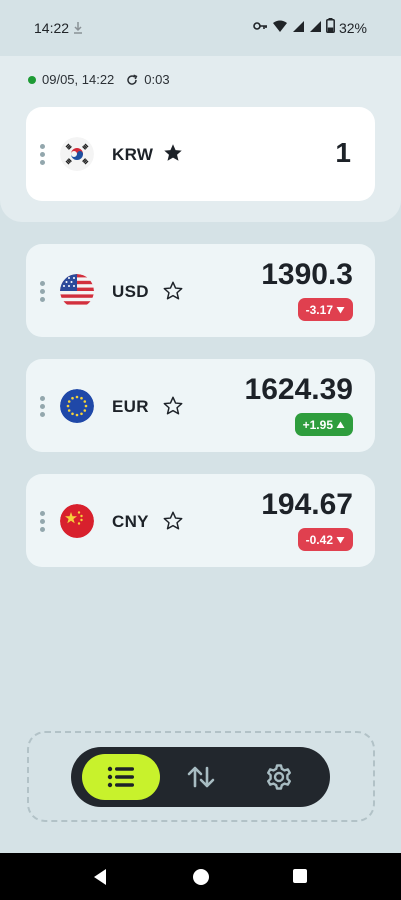 Image resolution: width=401 pixels, height=900 pixels. What do you see at coordinates (32, 79) in the screenshot?
I see `status-dot` at bounding box center [32, 79].